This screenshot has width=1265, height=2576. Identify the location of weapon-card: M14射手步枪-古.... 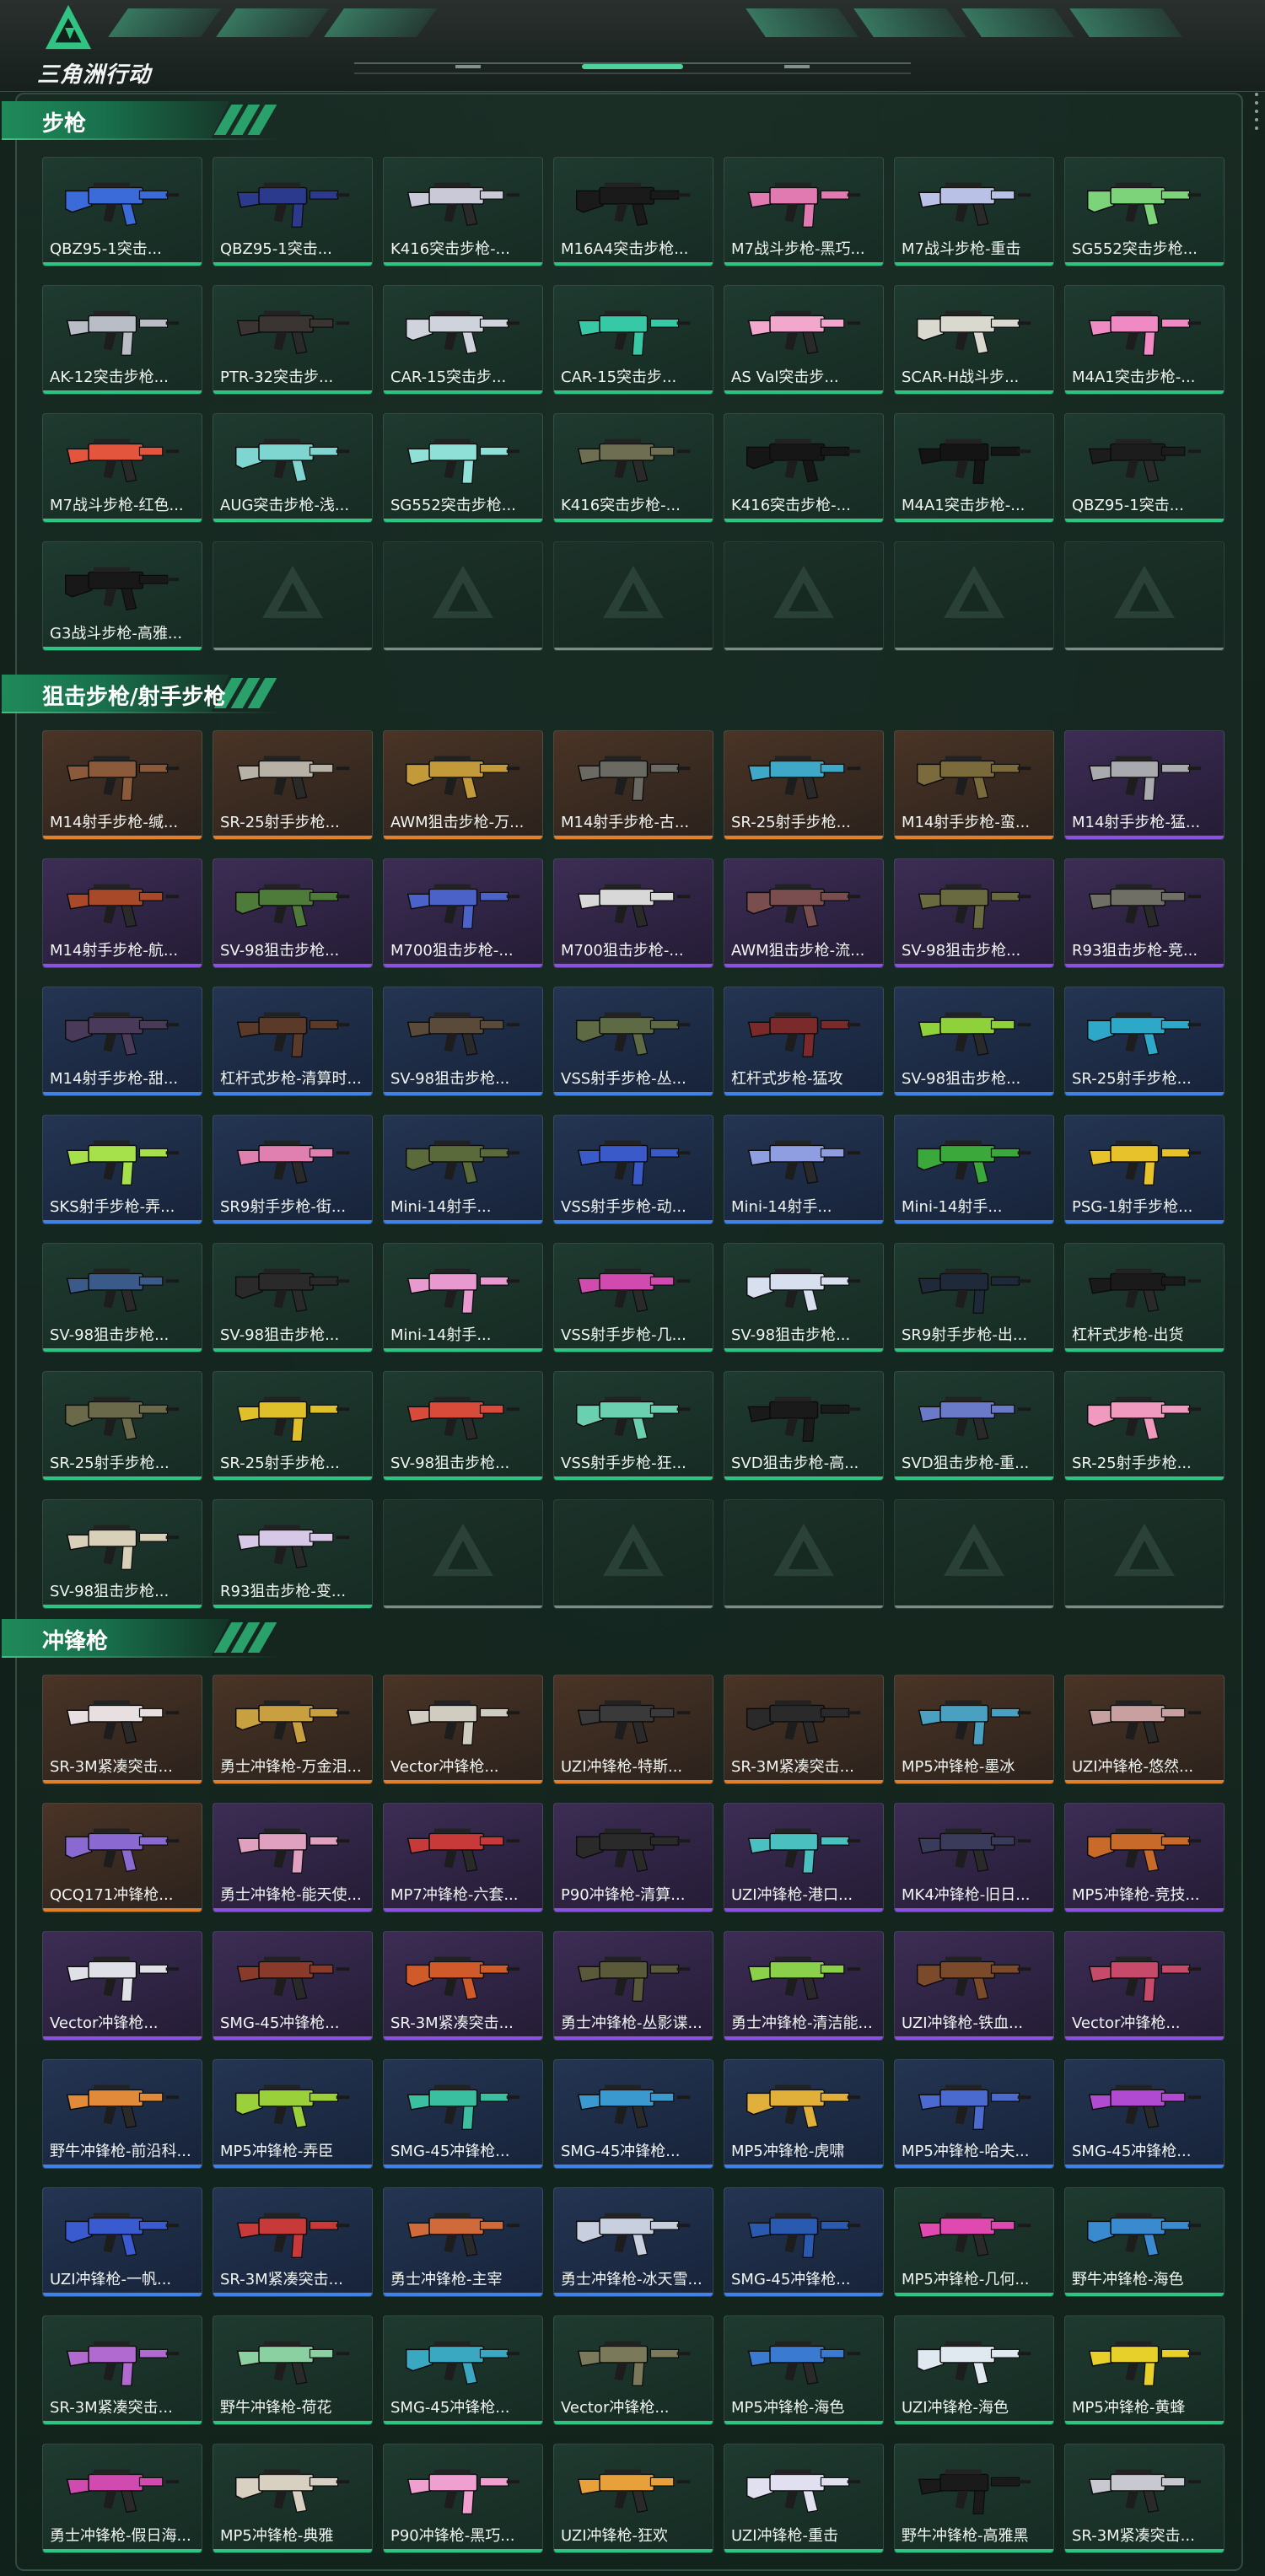
(633, 785).